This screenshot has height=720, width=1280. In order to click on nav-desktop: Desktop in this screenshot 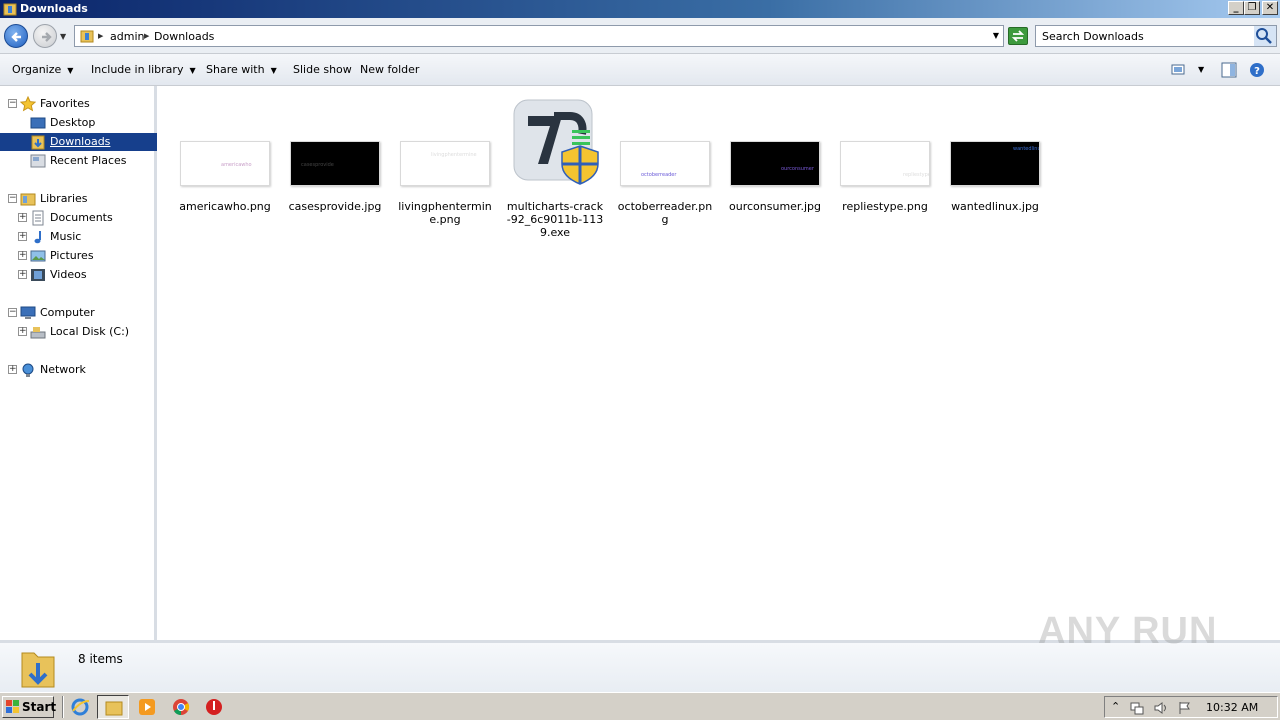, I will do `click(78, 123)`.